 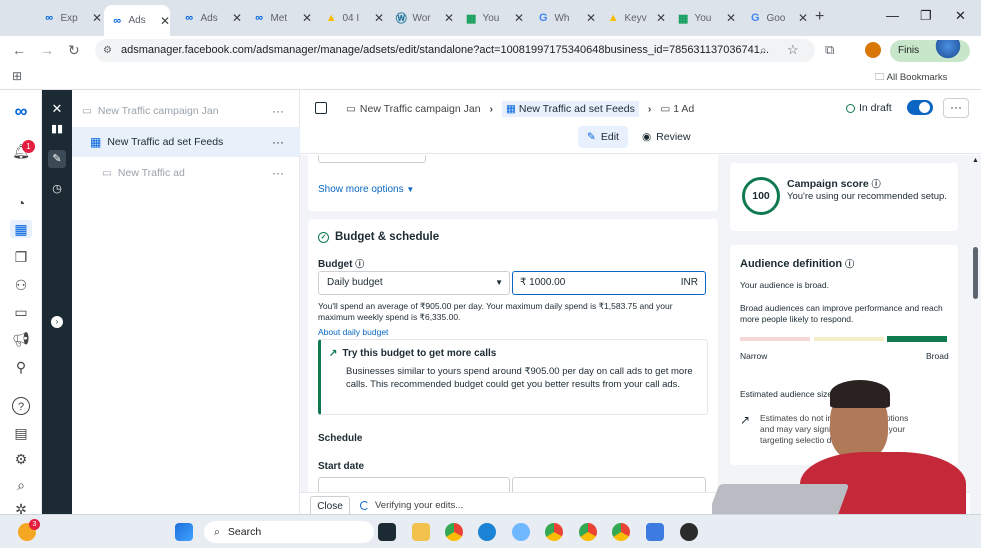 I want to click on close-window-button: ✕, so click(x=960, y=16).